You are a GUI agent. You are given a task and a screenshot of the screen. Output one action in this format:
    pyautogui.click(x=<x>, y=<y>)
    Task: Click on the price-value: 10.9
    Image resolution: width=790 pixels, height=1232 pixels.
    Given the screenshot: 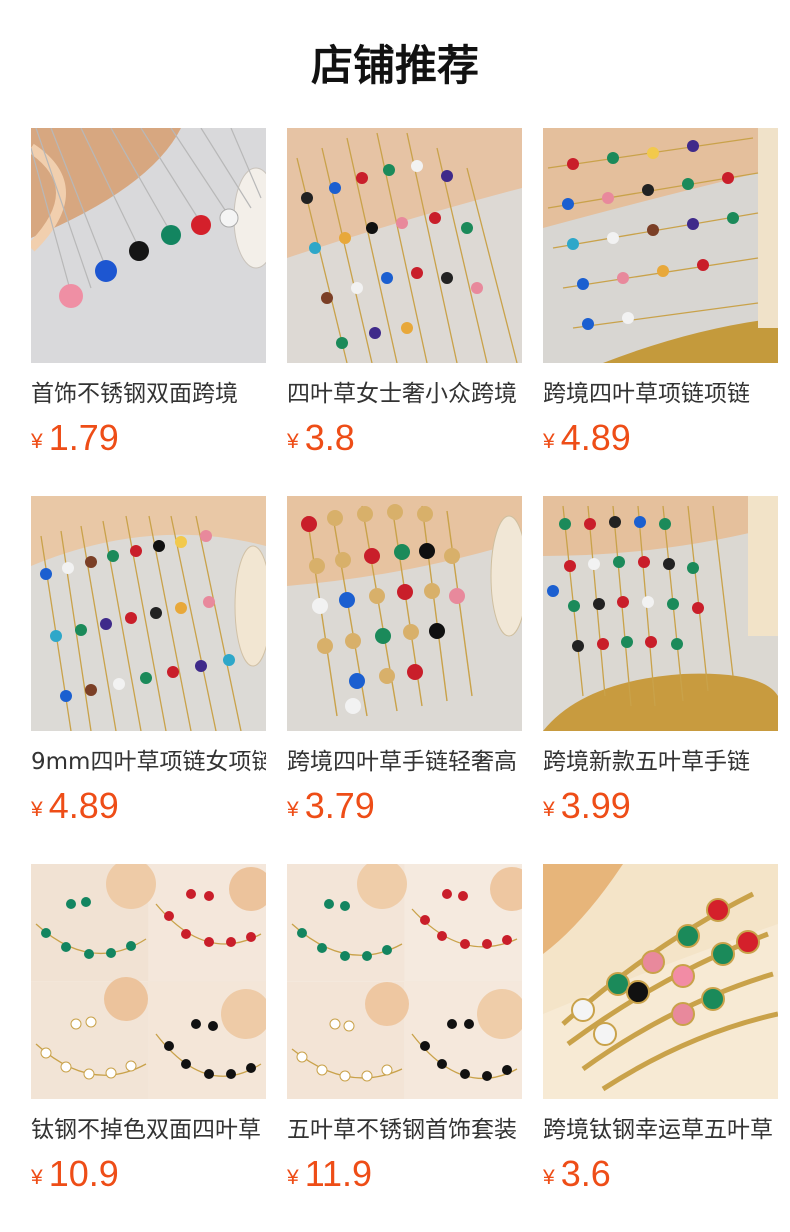 What is the action you would take?
    pyautogui.click(x=83, y=1173)
    